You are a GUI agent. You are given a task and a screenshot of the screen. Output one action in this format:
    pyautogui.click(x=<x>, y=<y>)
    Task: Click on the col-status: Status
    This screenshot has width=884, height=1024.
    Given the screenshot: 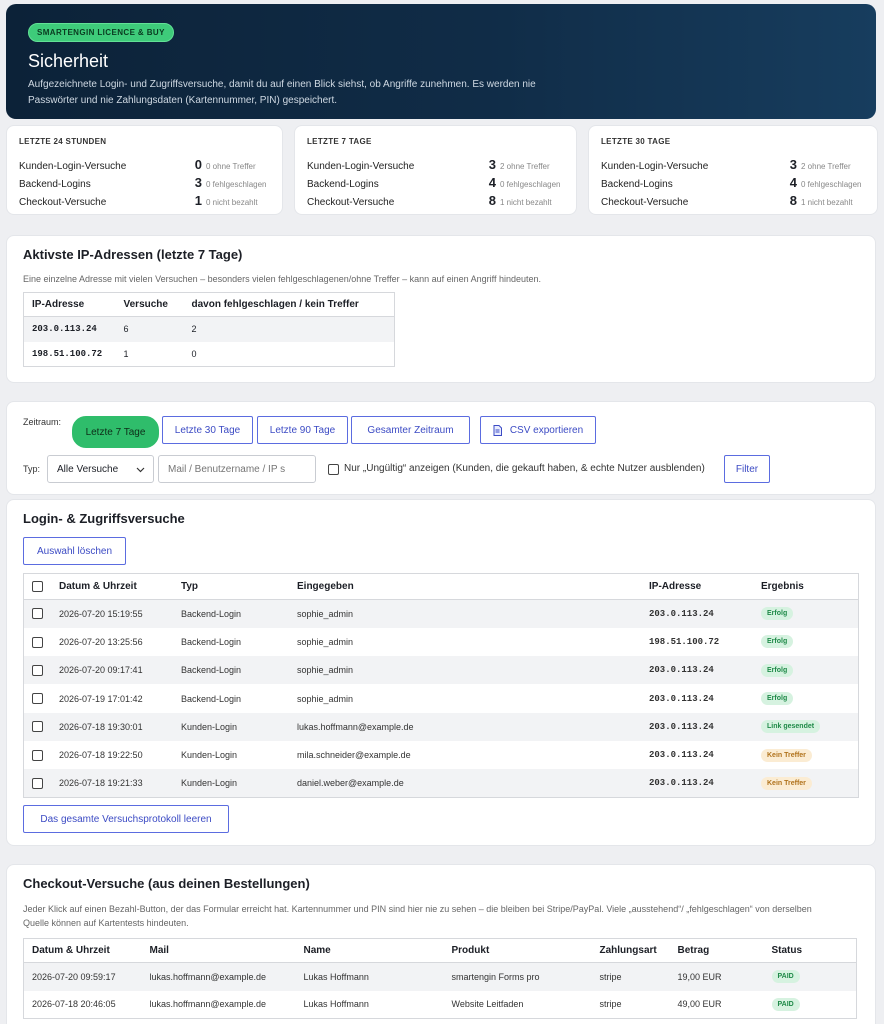 What is the action you would take?
    pyautogui.click(x=810, y=950)
    